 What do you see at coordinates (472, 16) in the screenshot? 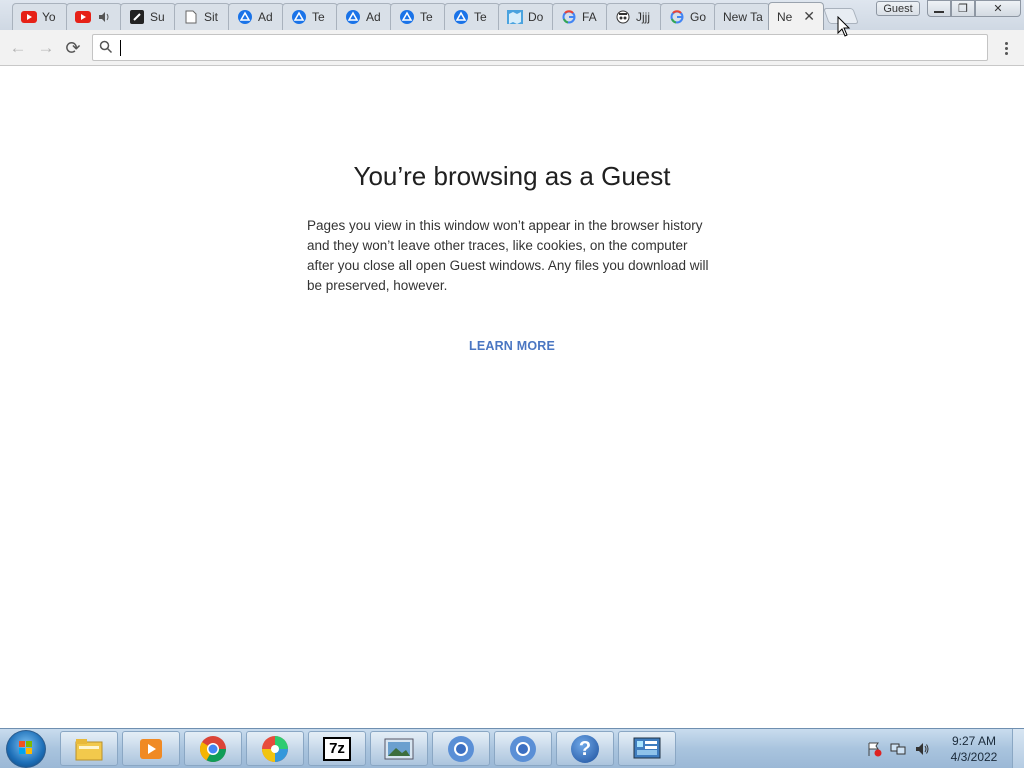
I see `tab-9: Te` at bounding box center [472, 16].